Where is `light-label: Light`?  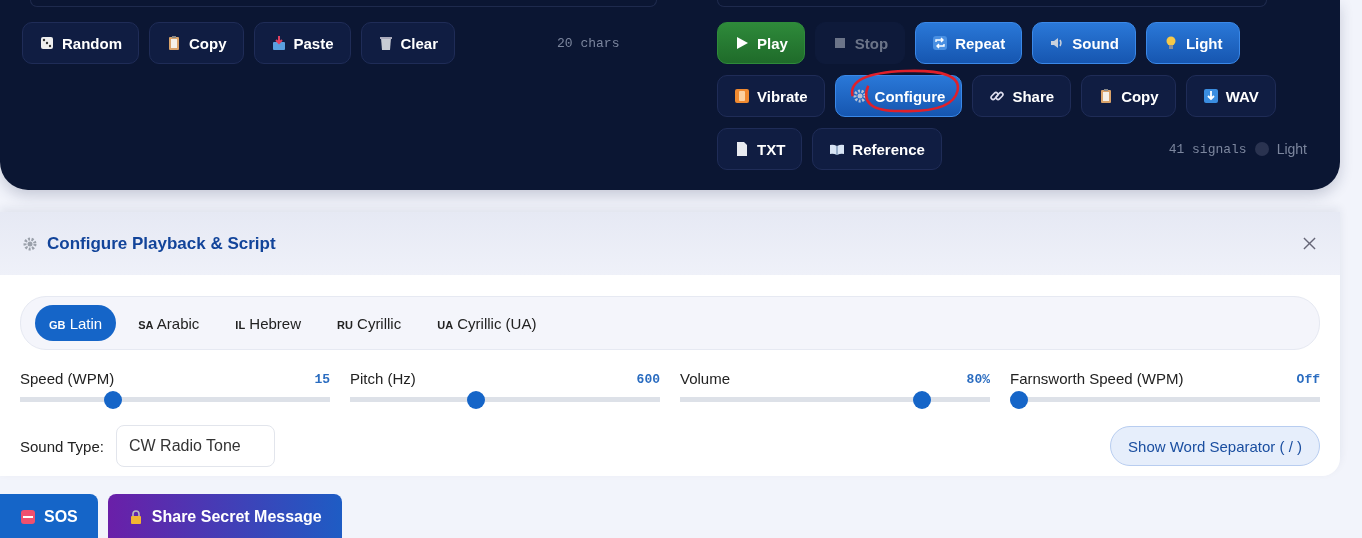 light-label: Light is located at coordinates (1291, 149).